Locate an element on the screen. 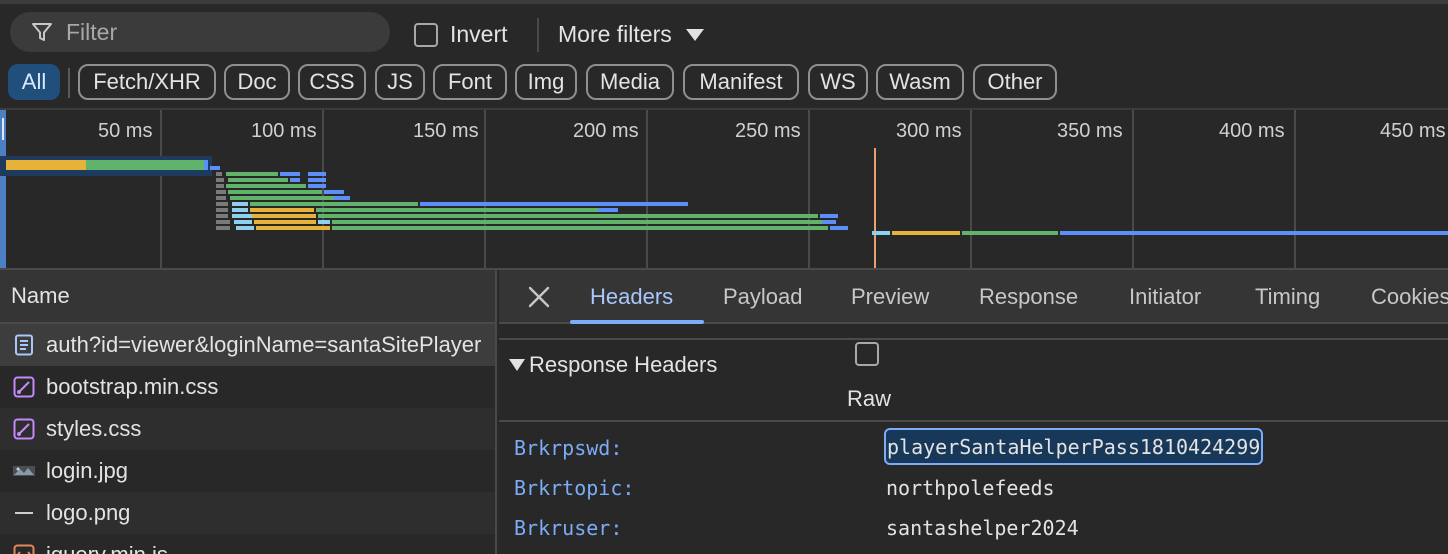  response-headers-title: Response Headers is located at coordinates (623, 364).